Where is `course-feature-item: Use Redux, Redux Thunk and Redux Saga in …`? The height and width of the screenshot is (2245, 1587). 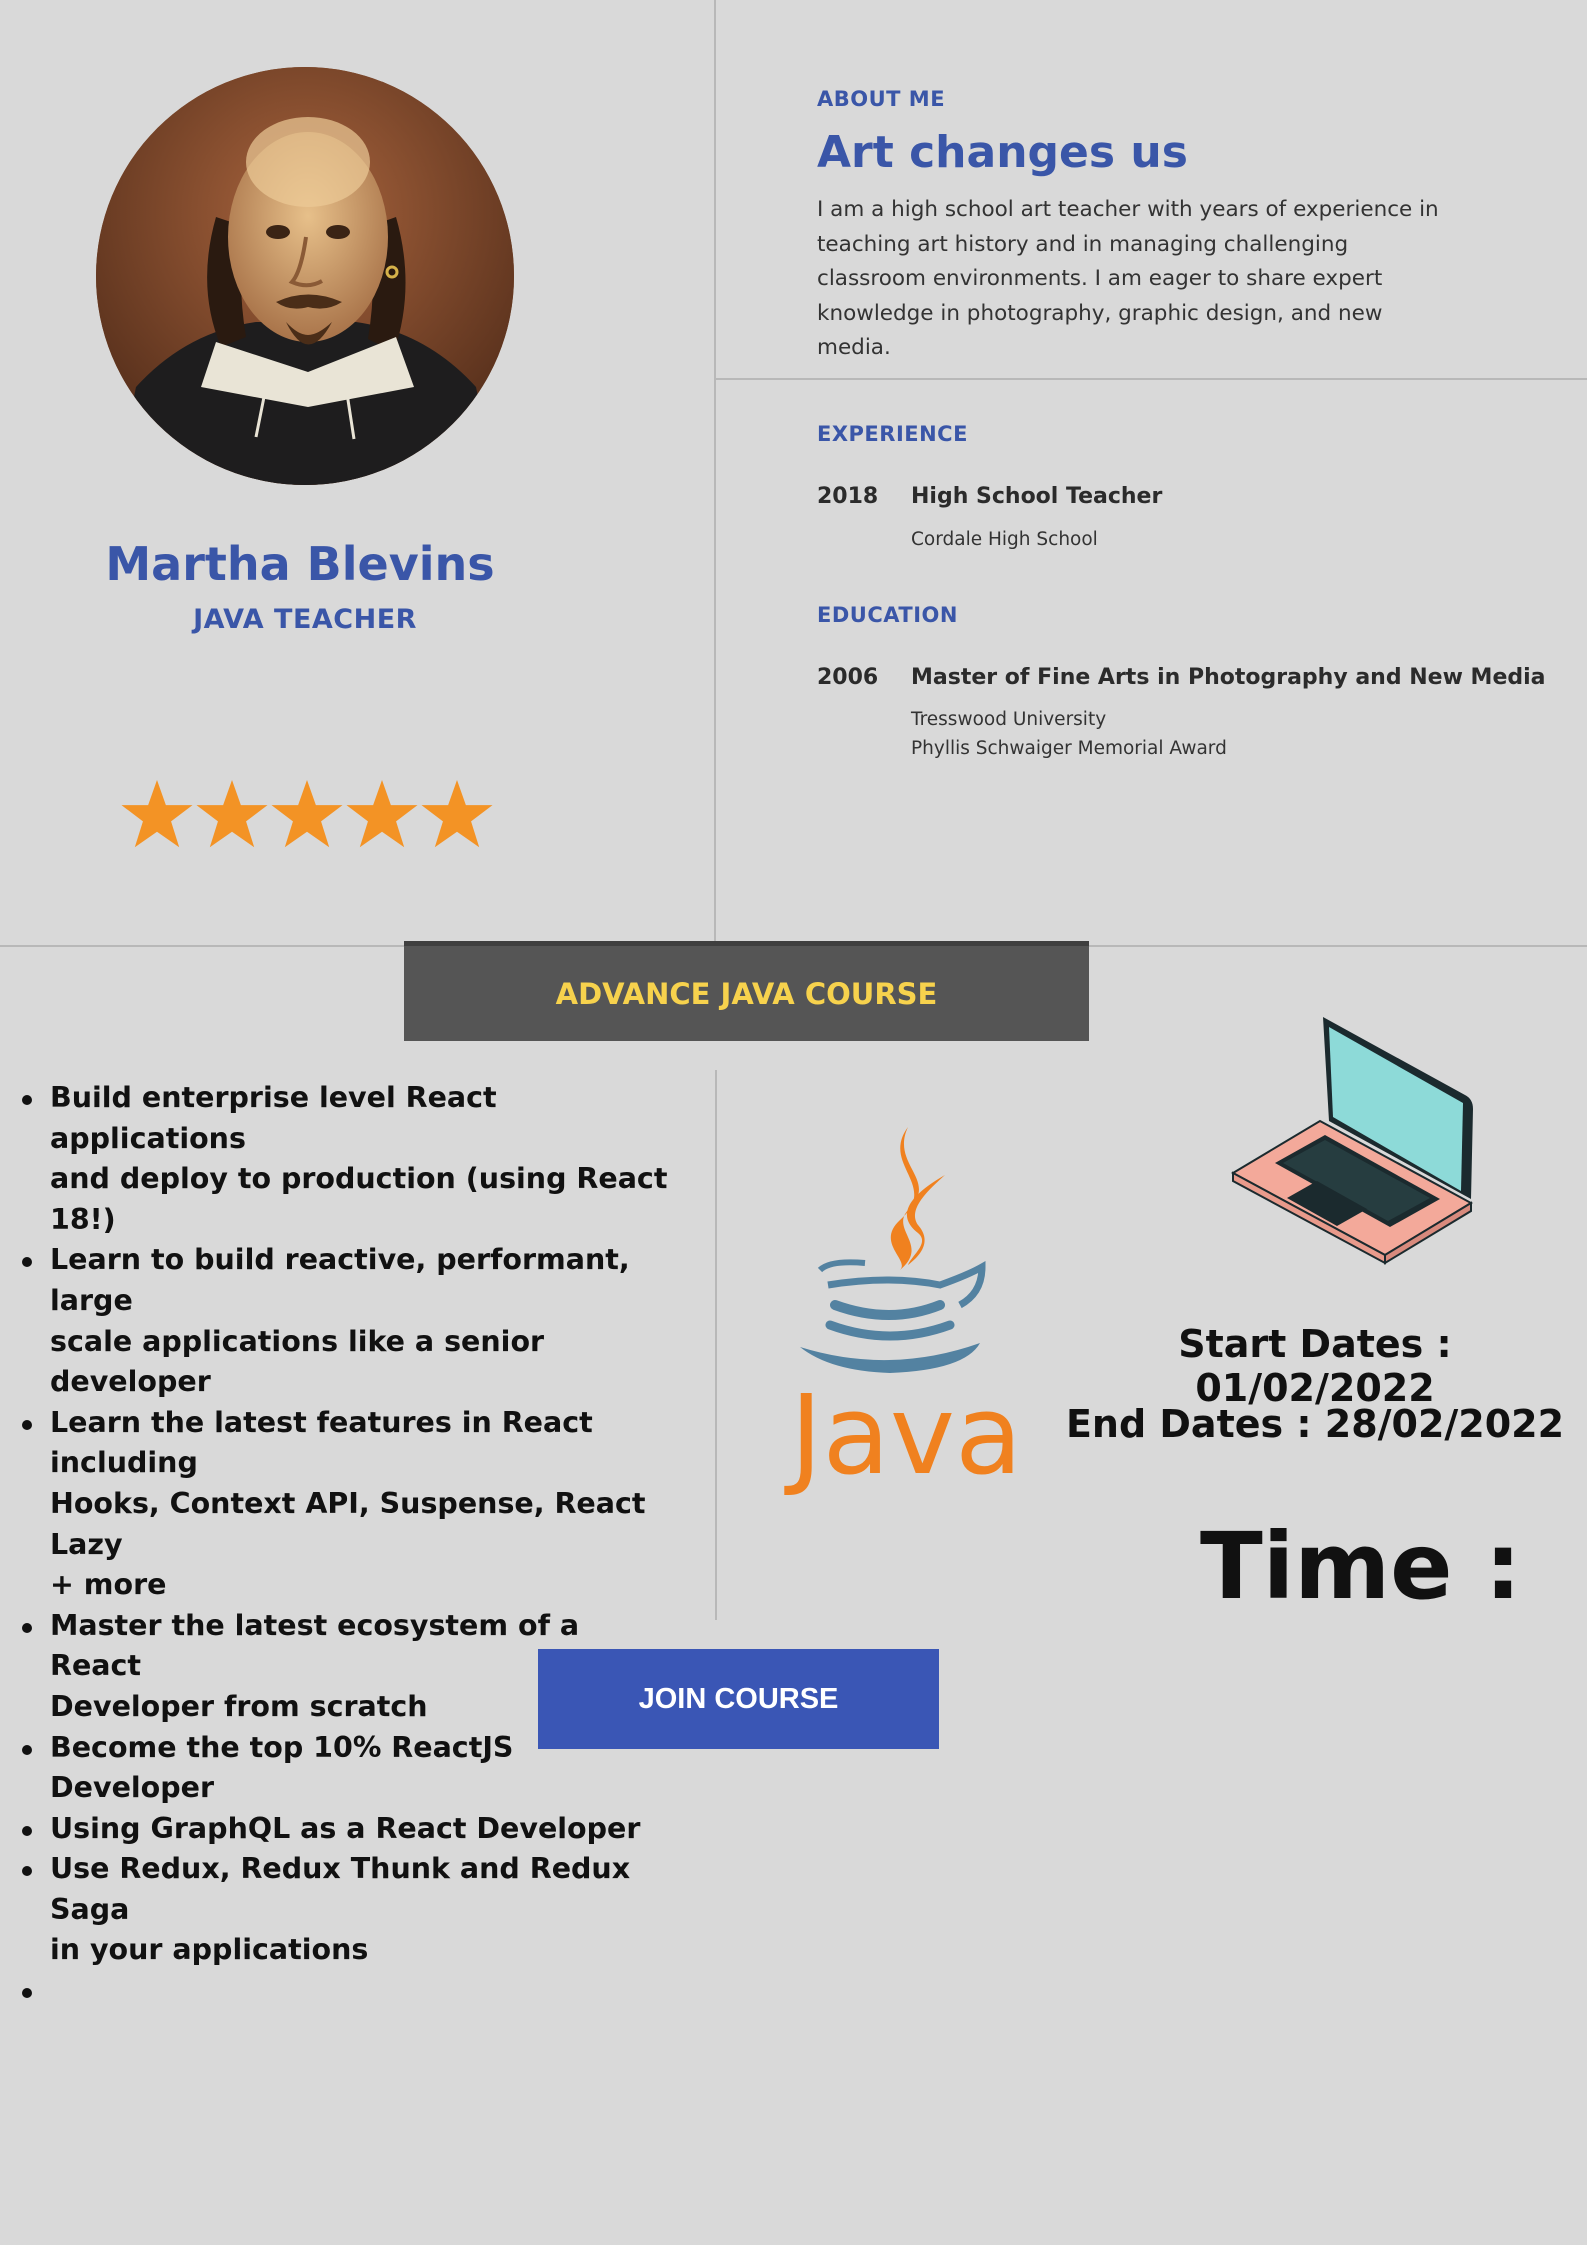 course-feature-item: Use Redux, Redux Thunk and Redux Saga in … is located at coordinates (347, 1910).